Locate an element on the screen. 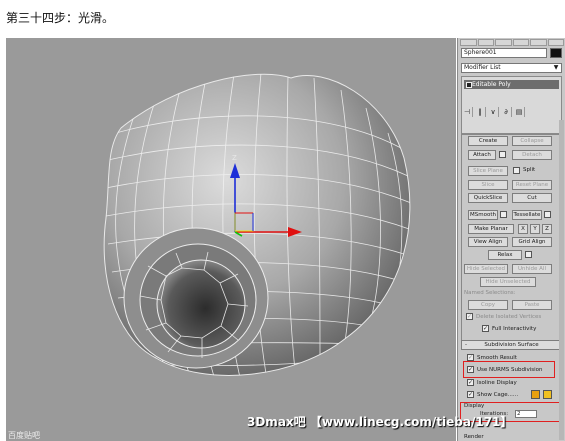 Image resolution: width=565 pixels, height=441 pixels. tieba-logo: 百度贴吧 is located at coordinates (24, 435).